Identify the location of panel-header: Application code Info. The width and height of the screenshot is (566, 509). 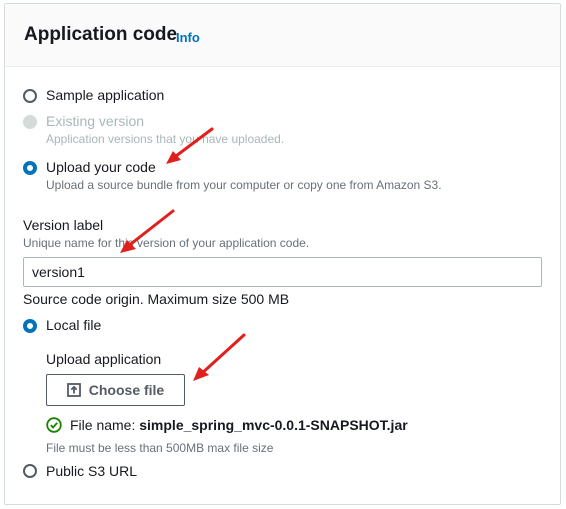
(282, 35).